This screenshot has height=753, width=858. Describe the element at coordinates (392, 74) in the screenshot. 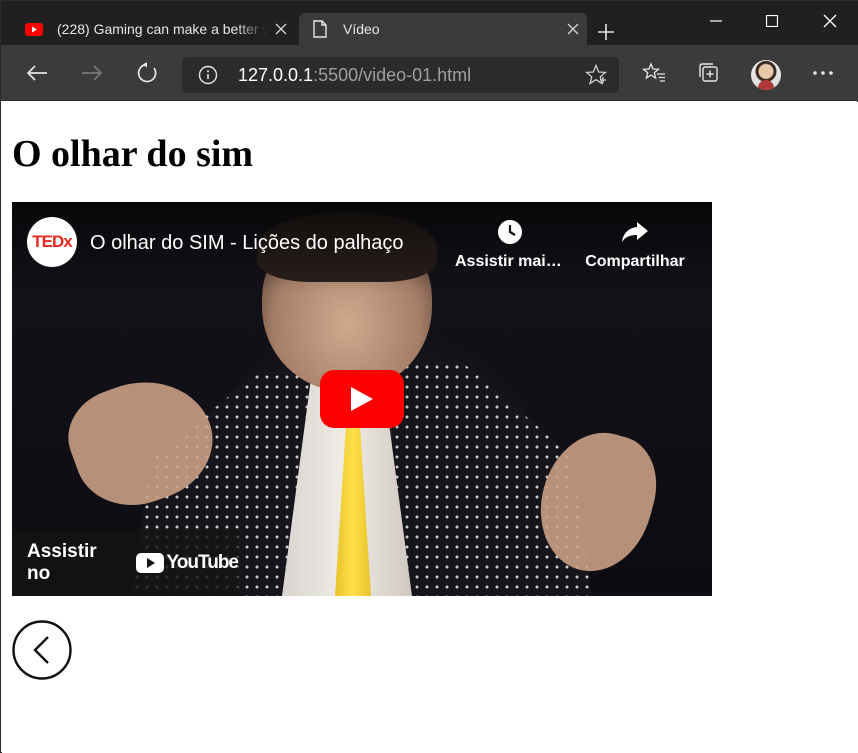

I see `url-path: :5500/video-01.html` at that location.